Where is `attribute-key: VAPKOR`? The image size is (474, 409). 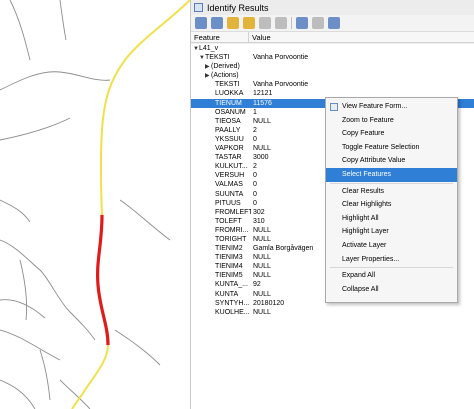
attribute-key: VAPKOR is located at coordinates (229, 149).